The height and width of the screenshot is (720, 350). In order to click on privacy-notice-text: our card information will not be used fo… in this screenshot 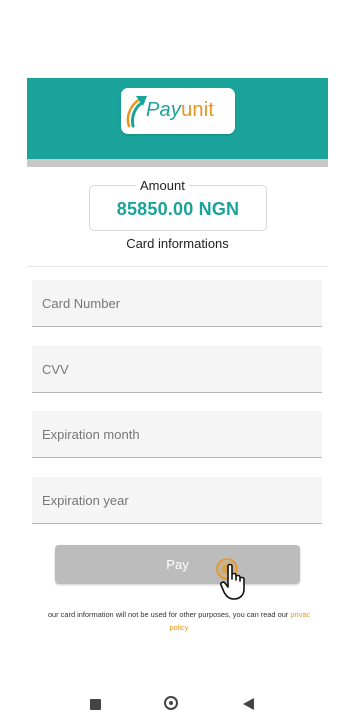, I will do `click(169, 614)`.